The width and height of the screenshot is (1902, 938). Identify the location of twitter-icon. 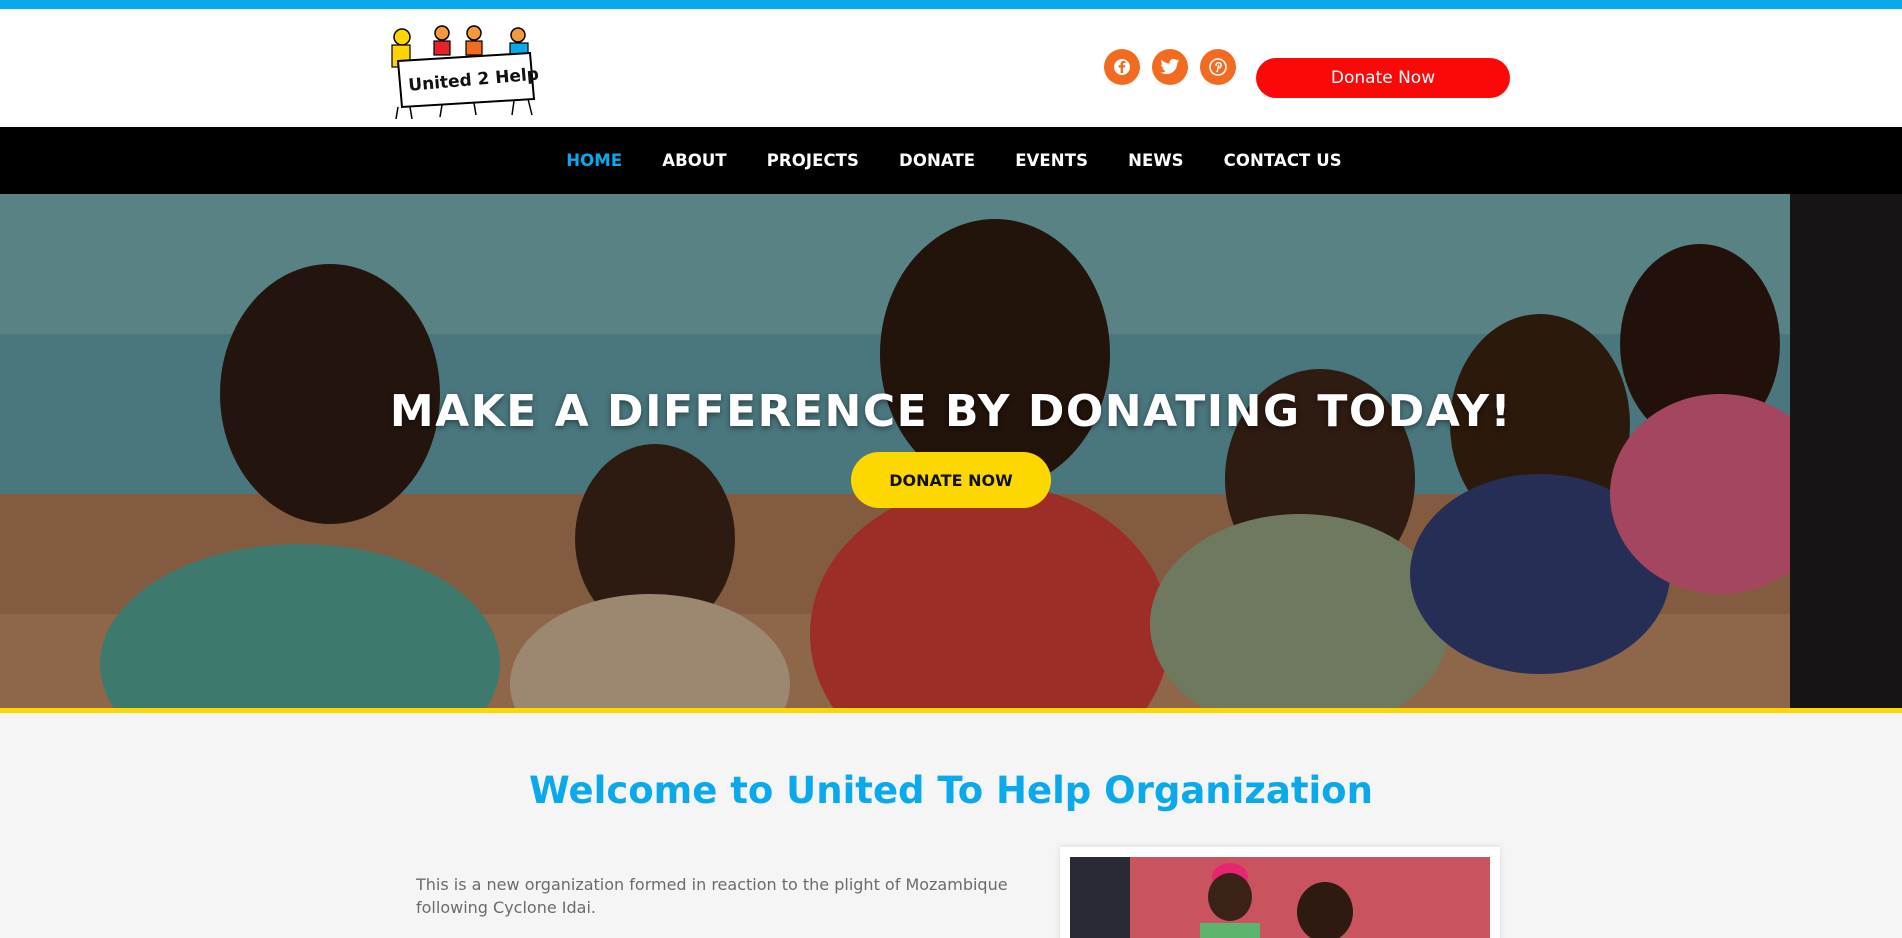
(1170, 67).